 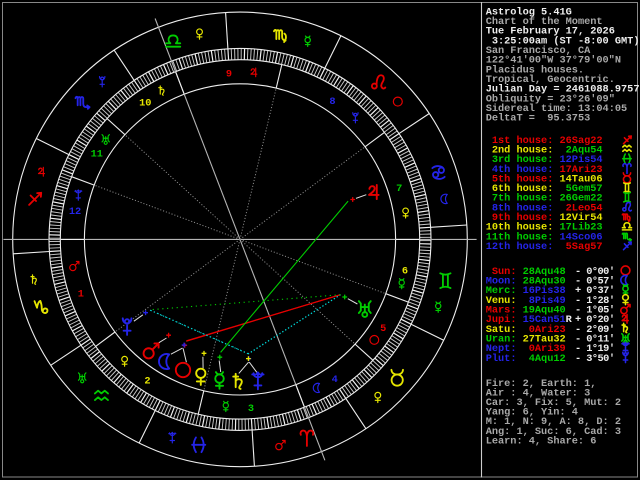 What do you see at coordinates (383, 329) in the screenshot?
I see `svg-text: 5` at bounding box center [383, 329].